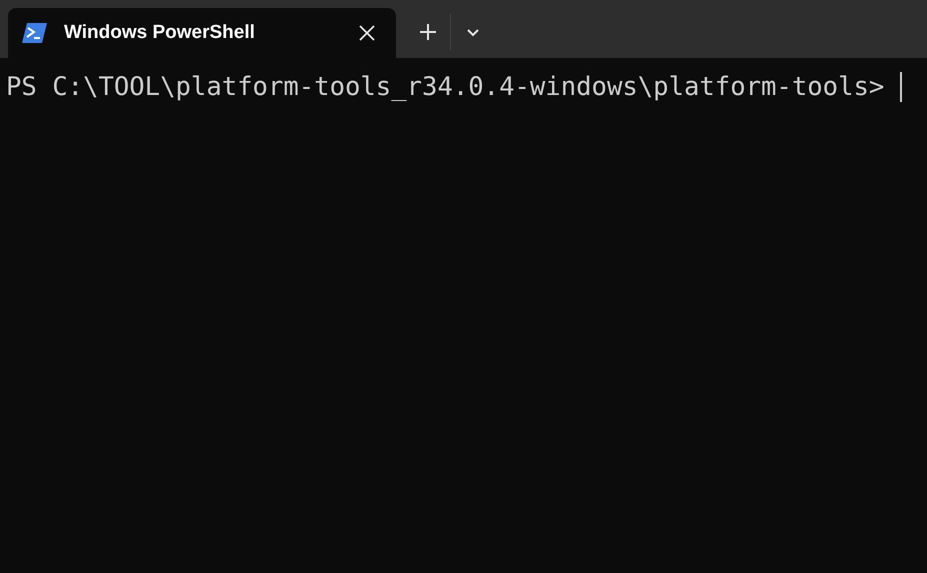  What do you see at coordinates (445, 87) in the screenshot?
I see `prompt-line: PS C:\TOOL\platform-tools_r34.0.4-windows\platform-tools>` at bounding box center [445, 87].